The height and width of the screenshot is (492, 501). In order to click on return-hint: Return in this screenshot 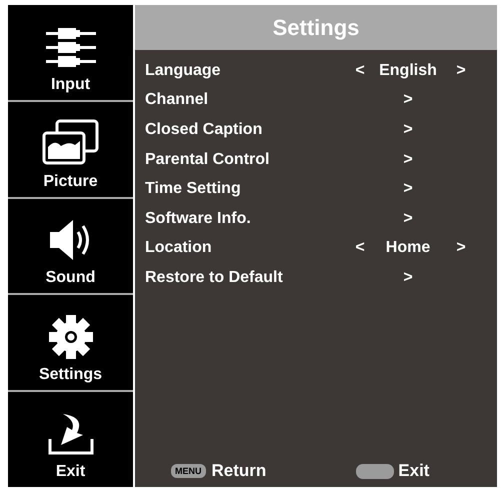, I will do `click(239, 471)`.